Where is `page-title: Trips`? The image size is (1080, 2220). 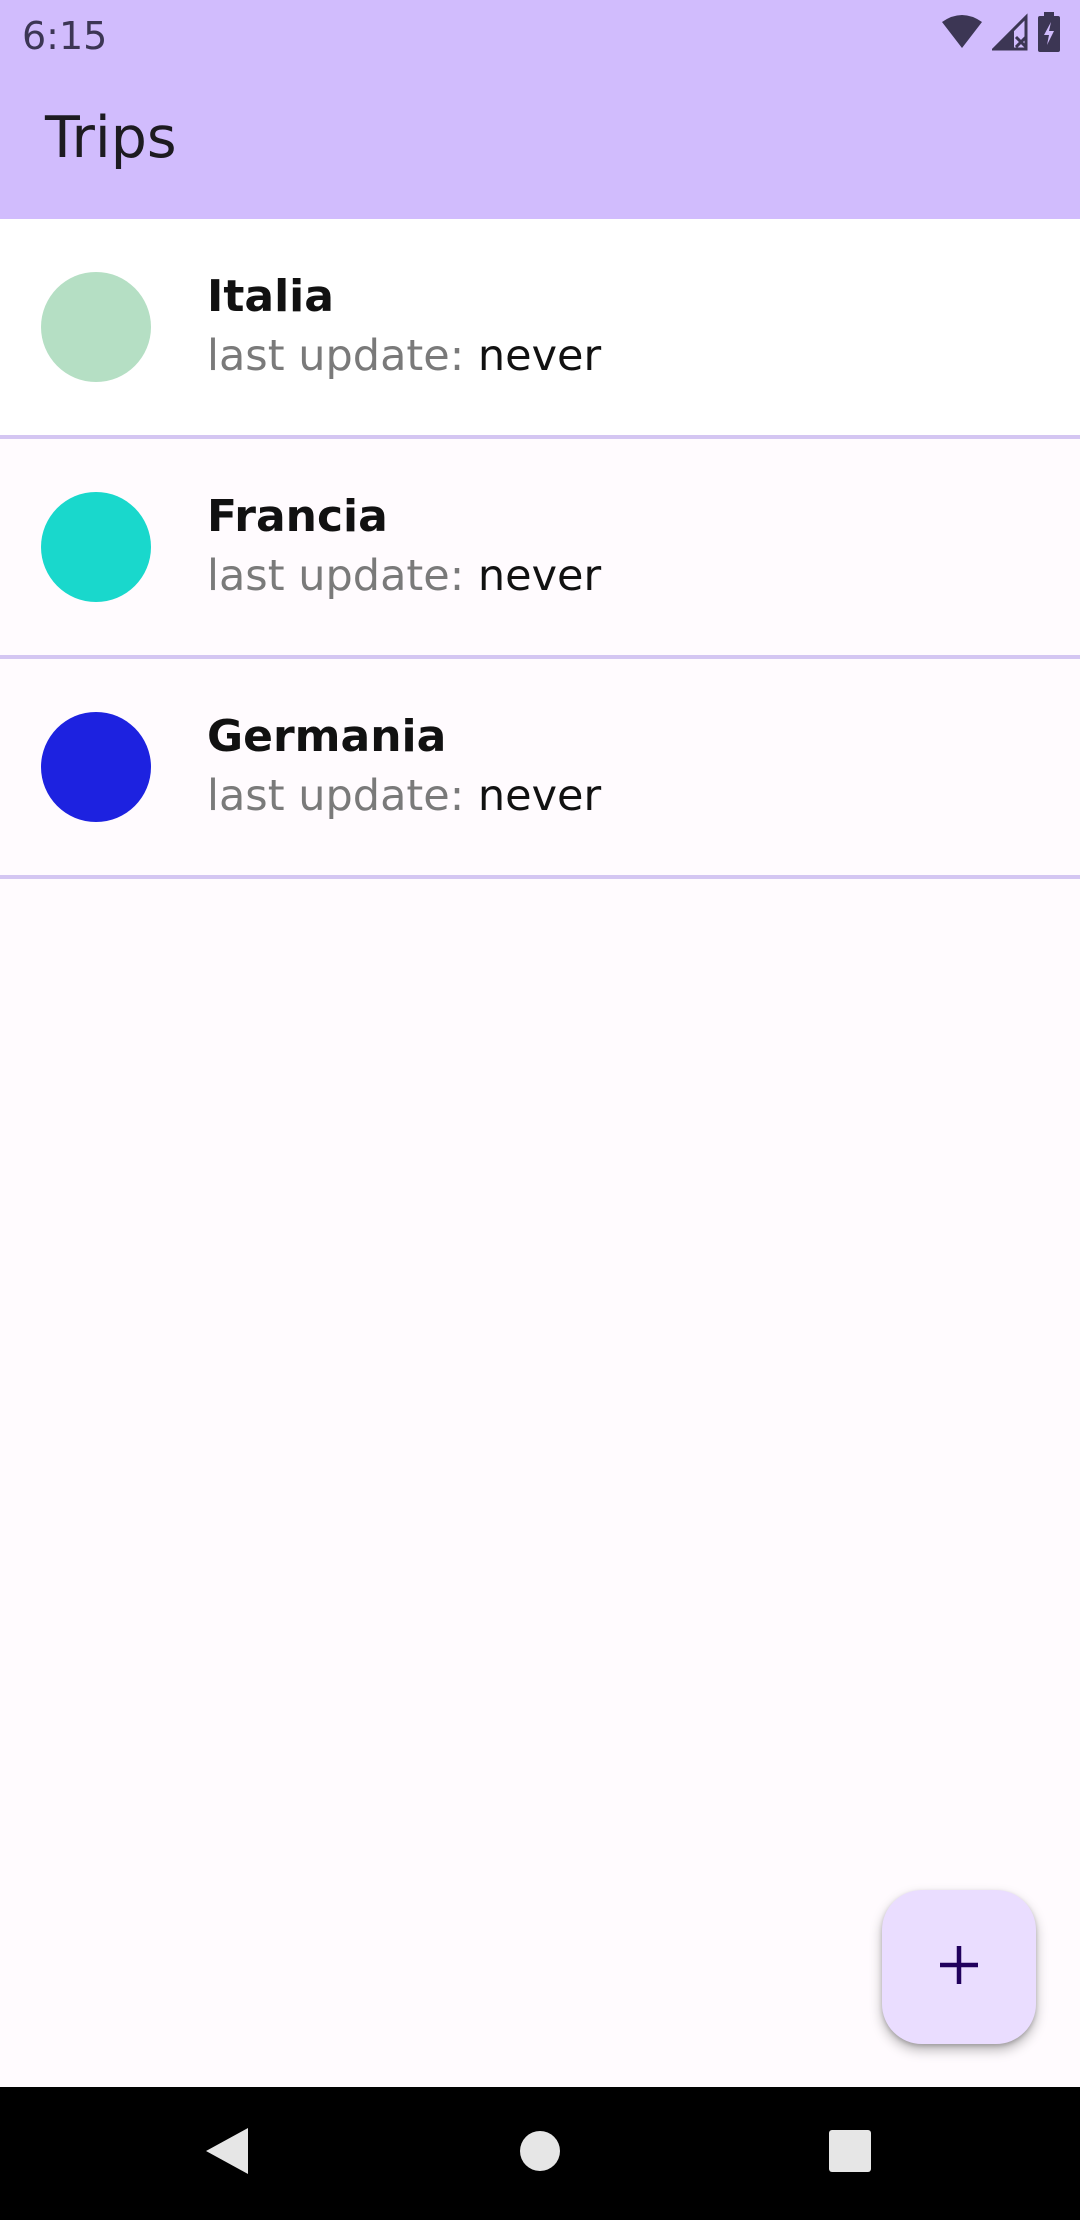
page-title: Trips is located at coordinates (111, 138).